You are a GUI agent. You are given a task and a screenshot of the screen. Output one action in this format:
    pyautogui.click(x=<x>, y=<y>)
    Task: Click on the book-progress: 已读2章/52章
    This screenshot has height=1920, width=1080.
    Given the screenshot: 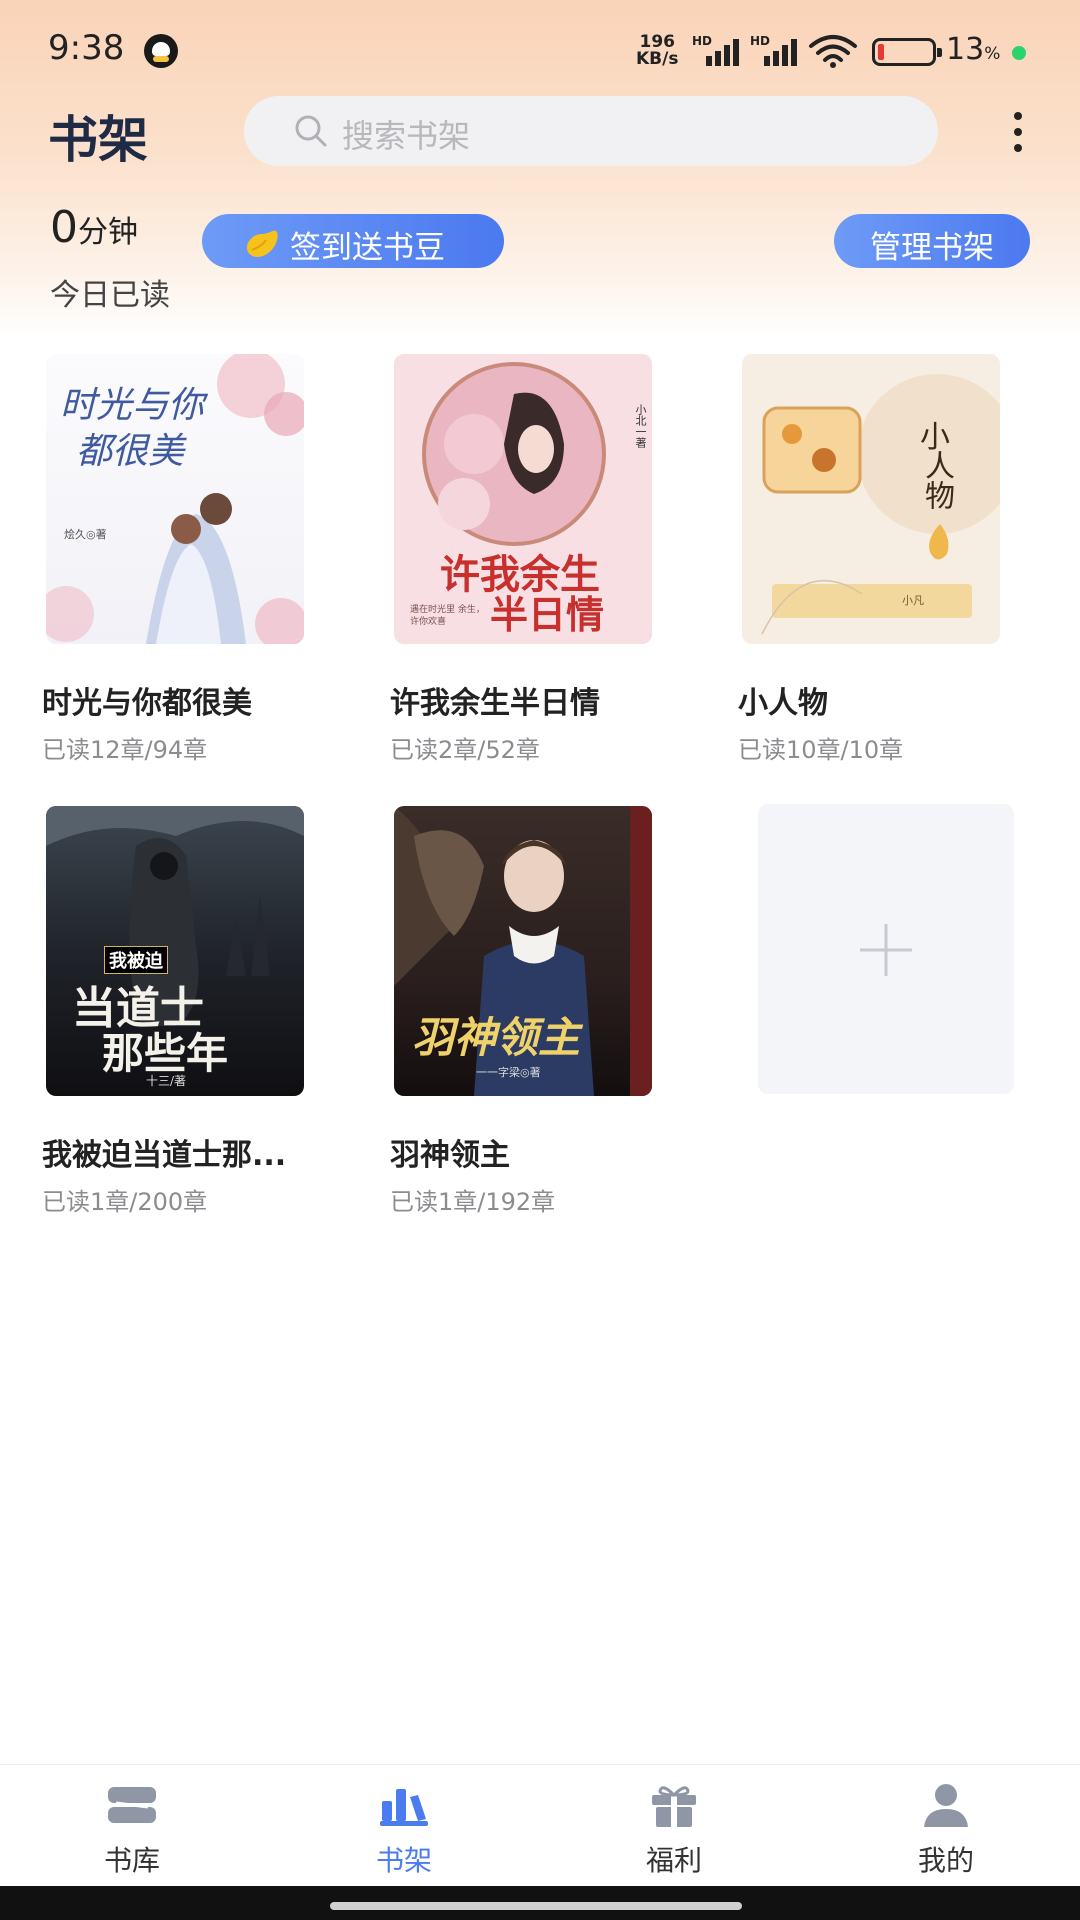 What is the action you would take?
    pyautogui.click(x=465, y=750)
    